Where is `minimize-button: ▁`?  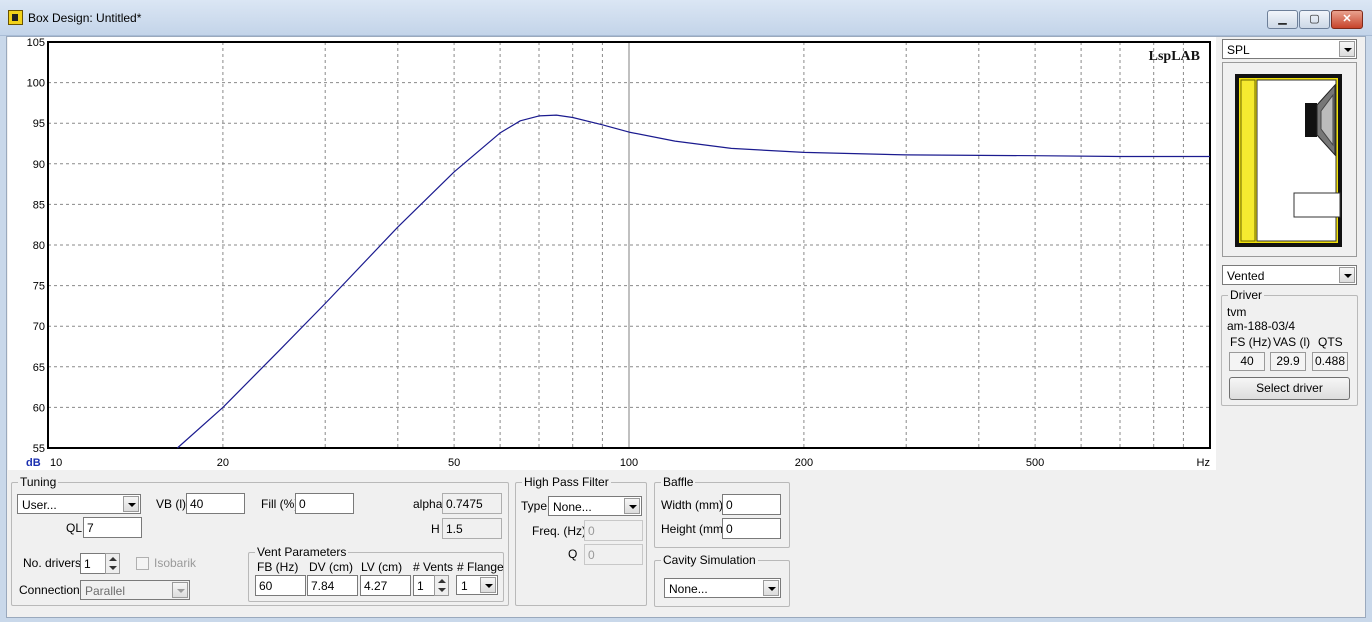 minimize-button: ▁ is located at coordinates (1282, 19).